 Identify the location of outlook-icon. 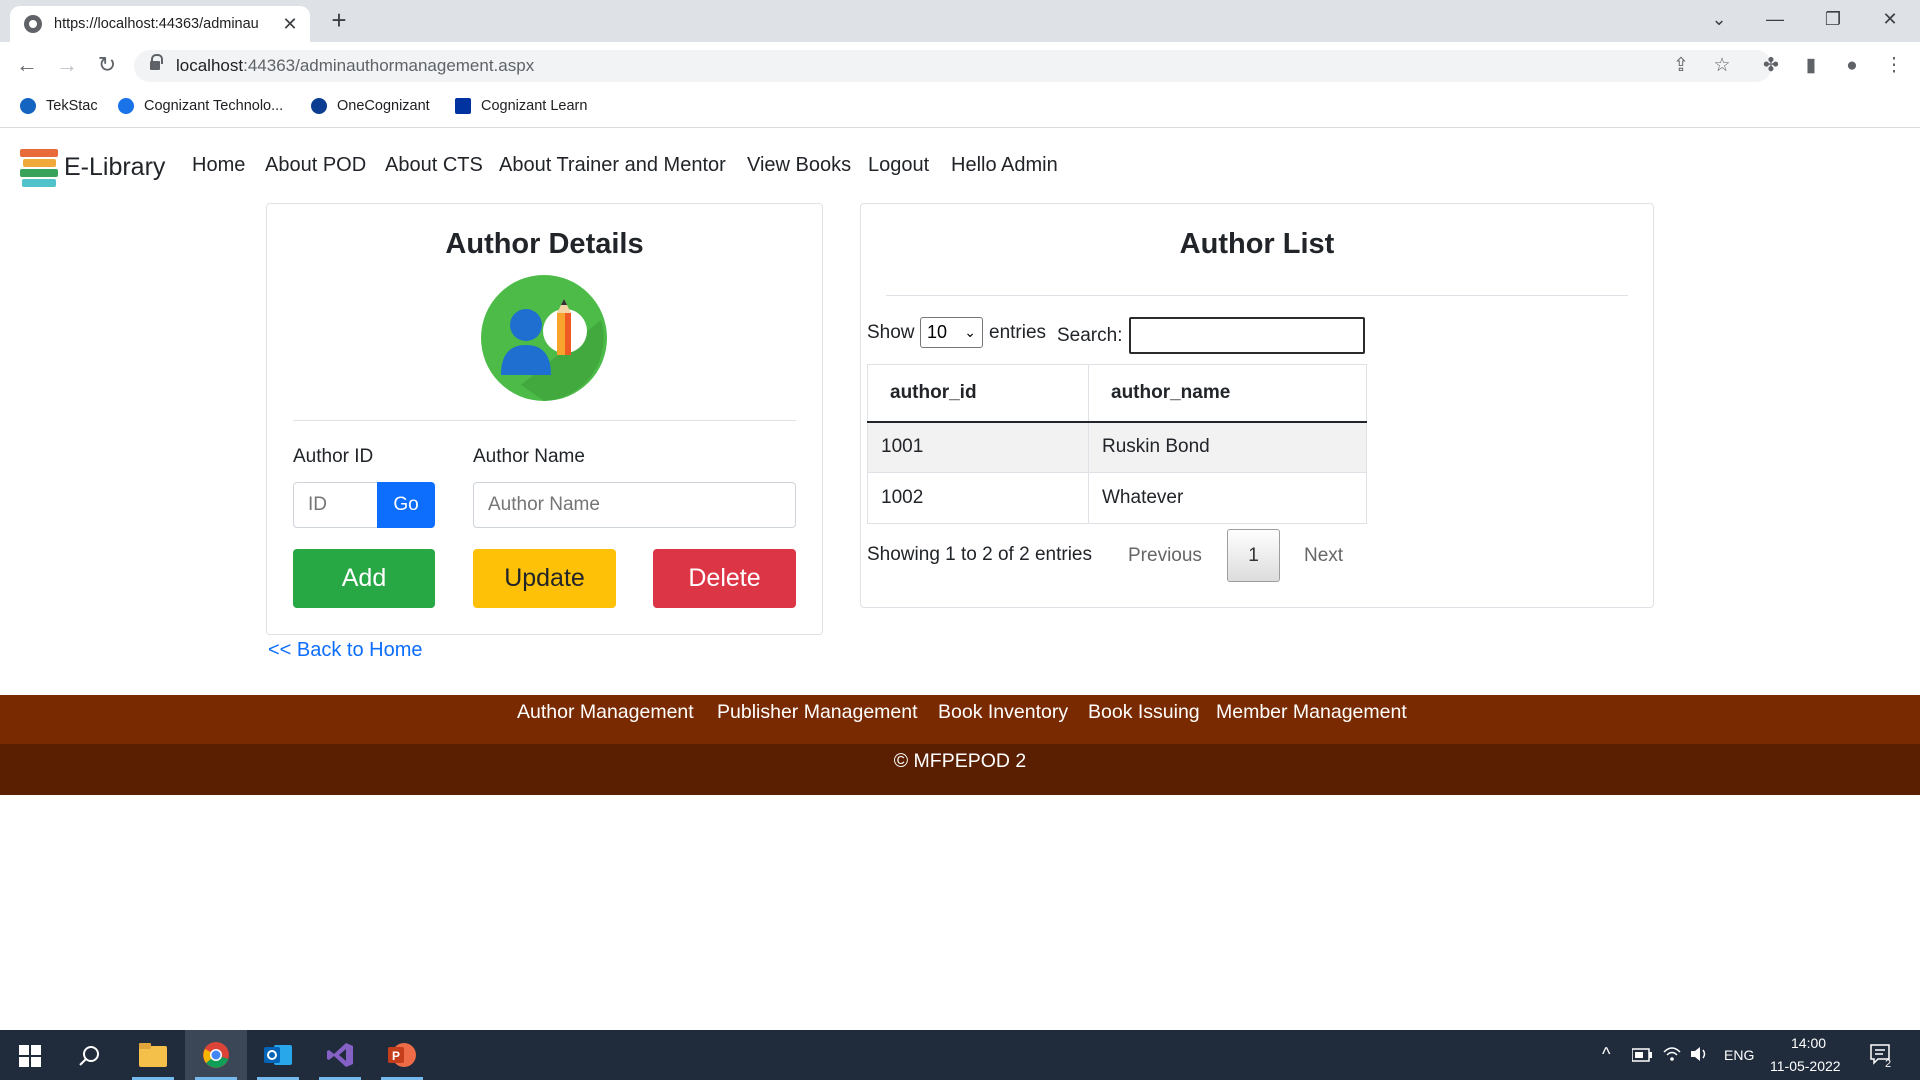
(278, 1055).